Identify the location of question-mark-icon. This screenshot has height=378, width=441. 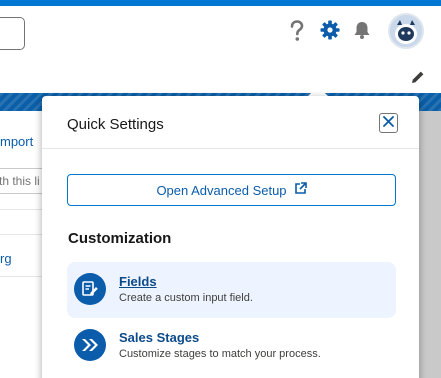
(297, 33).